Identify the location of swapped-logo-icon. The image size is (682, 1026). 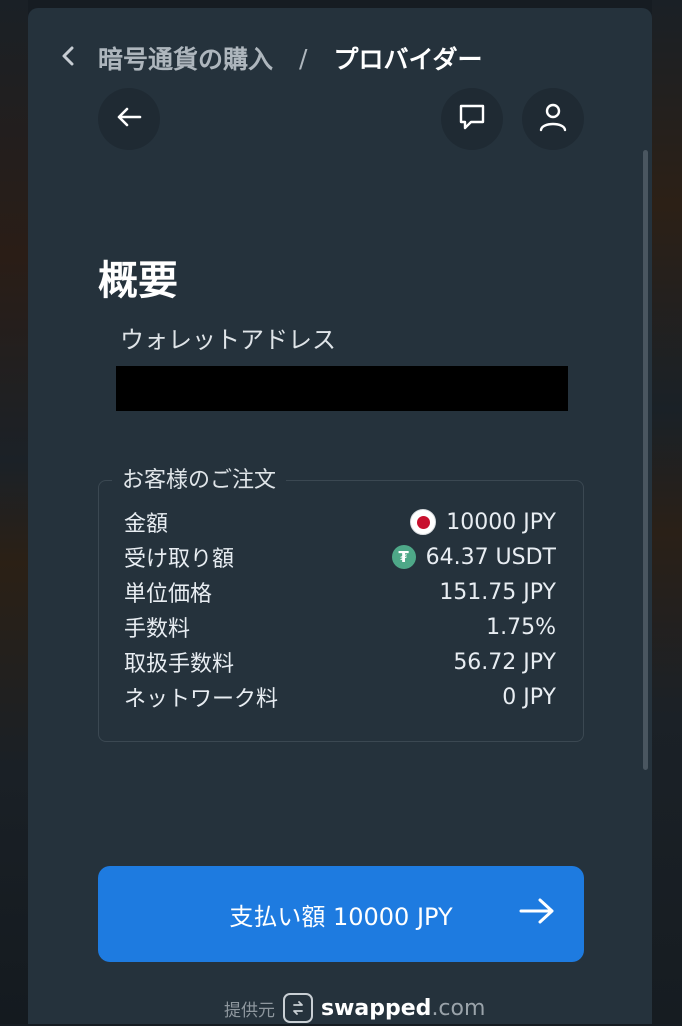
(298, 1008).